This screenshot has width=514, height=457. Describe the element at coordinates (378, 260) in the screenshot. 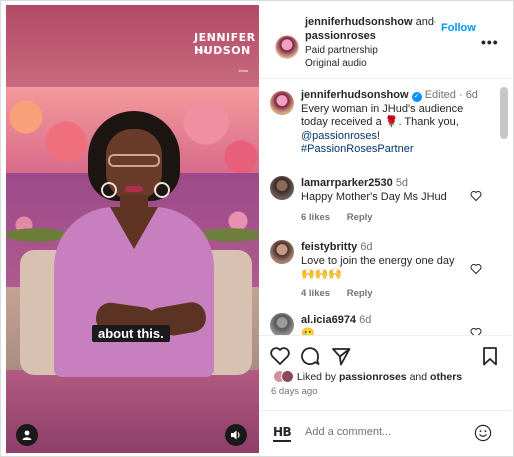

I see `comment-text: Love to join the energy one day` at that location.